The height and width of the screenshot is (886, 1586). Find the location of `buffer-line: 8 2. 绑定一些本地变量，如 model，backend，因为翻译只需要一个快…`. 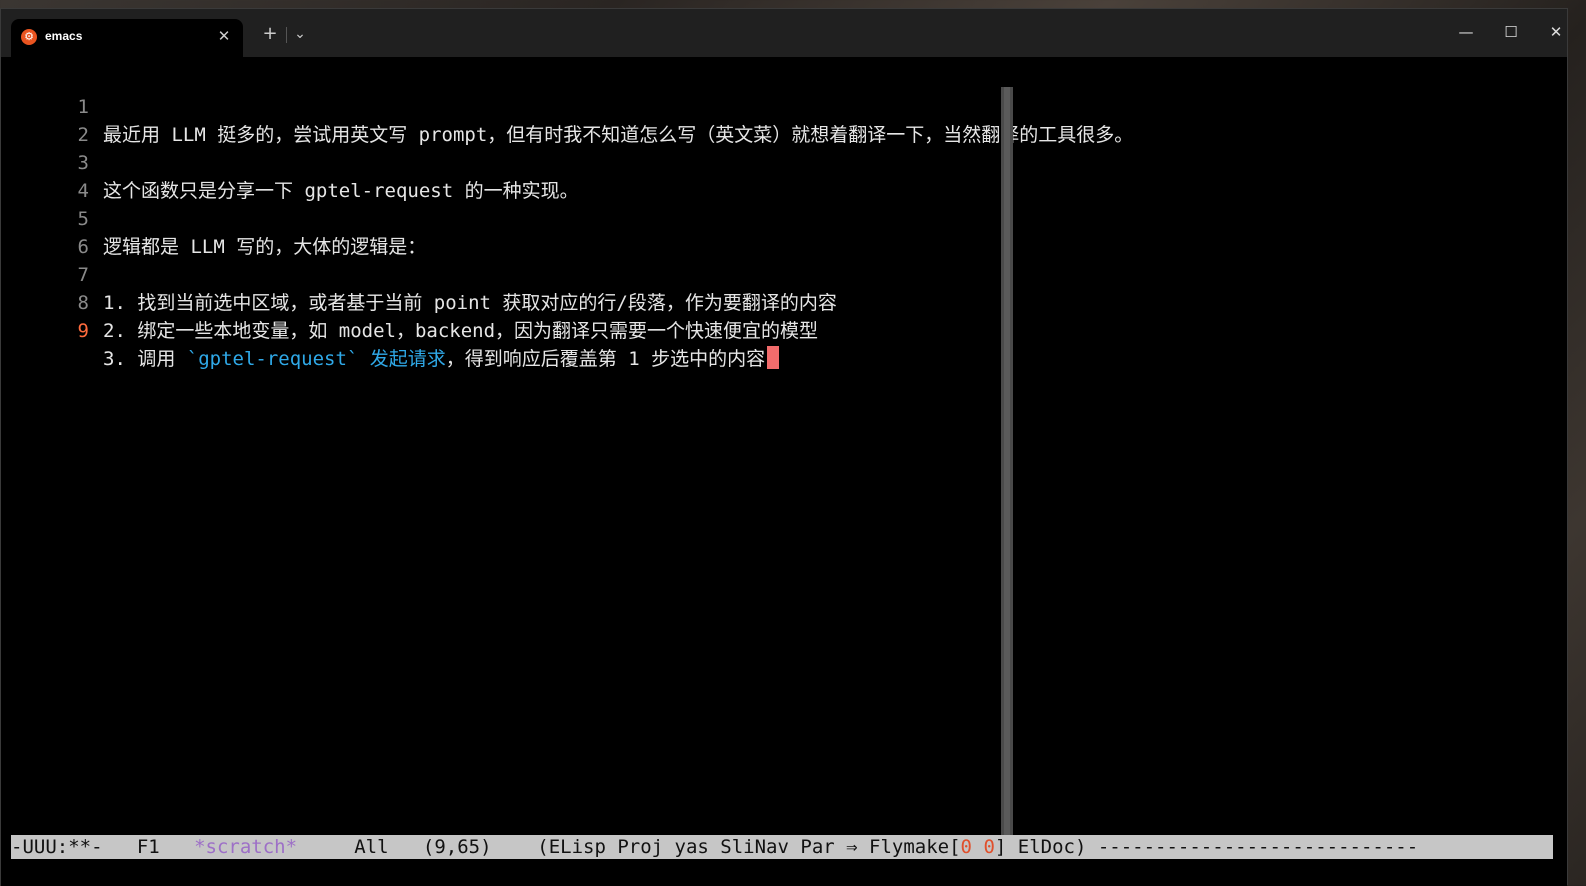

buffer-line: 8 2. 绑定一些本地变量，如 model，backend，因为翻译只需要一个快… is located at coordinates (409, 301).